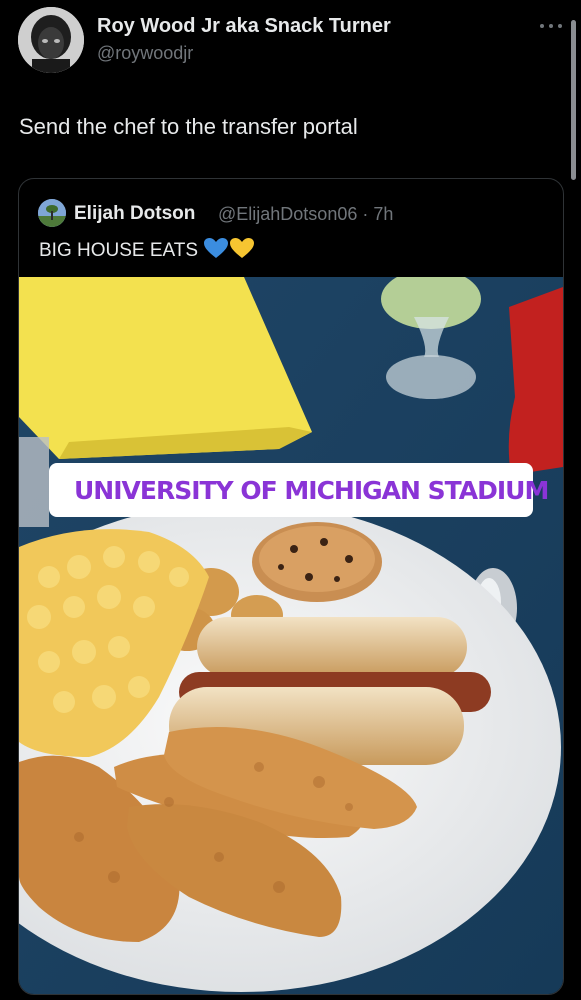 The image size is (581, 1000). Describe the element at coordinates (216, 251) in the screenshot. I see `blue-heart-icon` at that location.